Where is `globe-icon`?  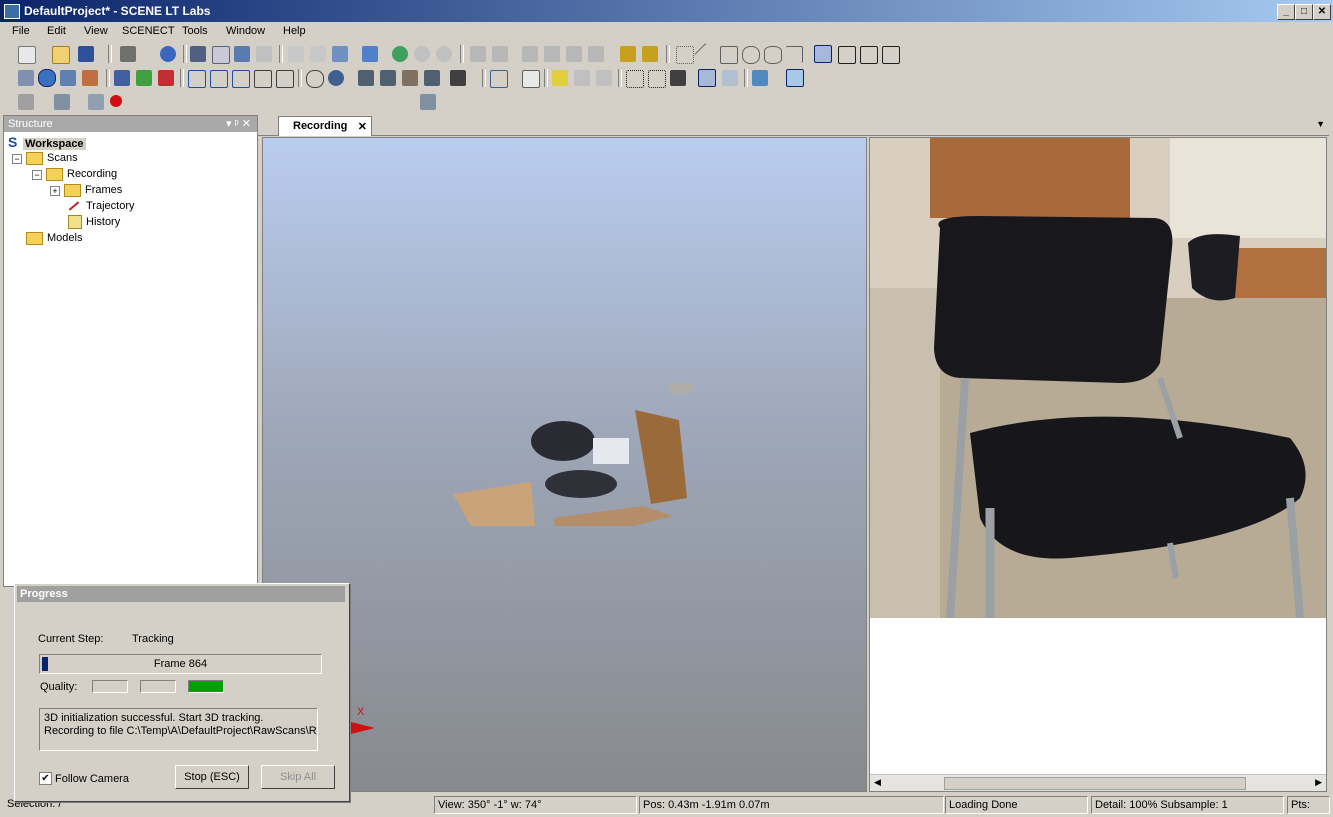 globe-icon is located at coordinates (47, 78).